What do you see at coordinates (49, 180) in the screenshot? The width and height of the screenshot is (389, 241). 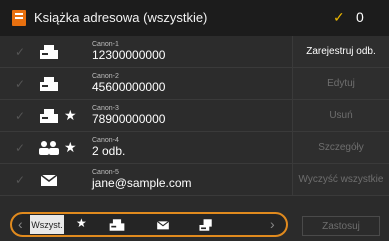 I see `email-icon` at bounding box center [49, 180].